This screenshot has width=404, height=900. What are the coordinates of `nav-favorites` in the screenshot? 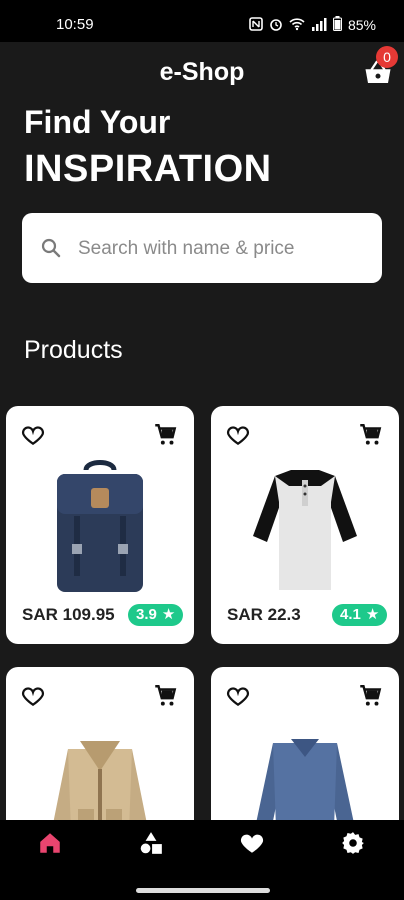 It's located at (254, 845).